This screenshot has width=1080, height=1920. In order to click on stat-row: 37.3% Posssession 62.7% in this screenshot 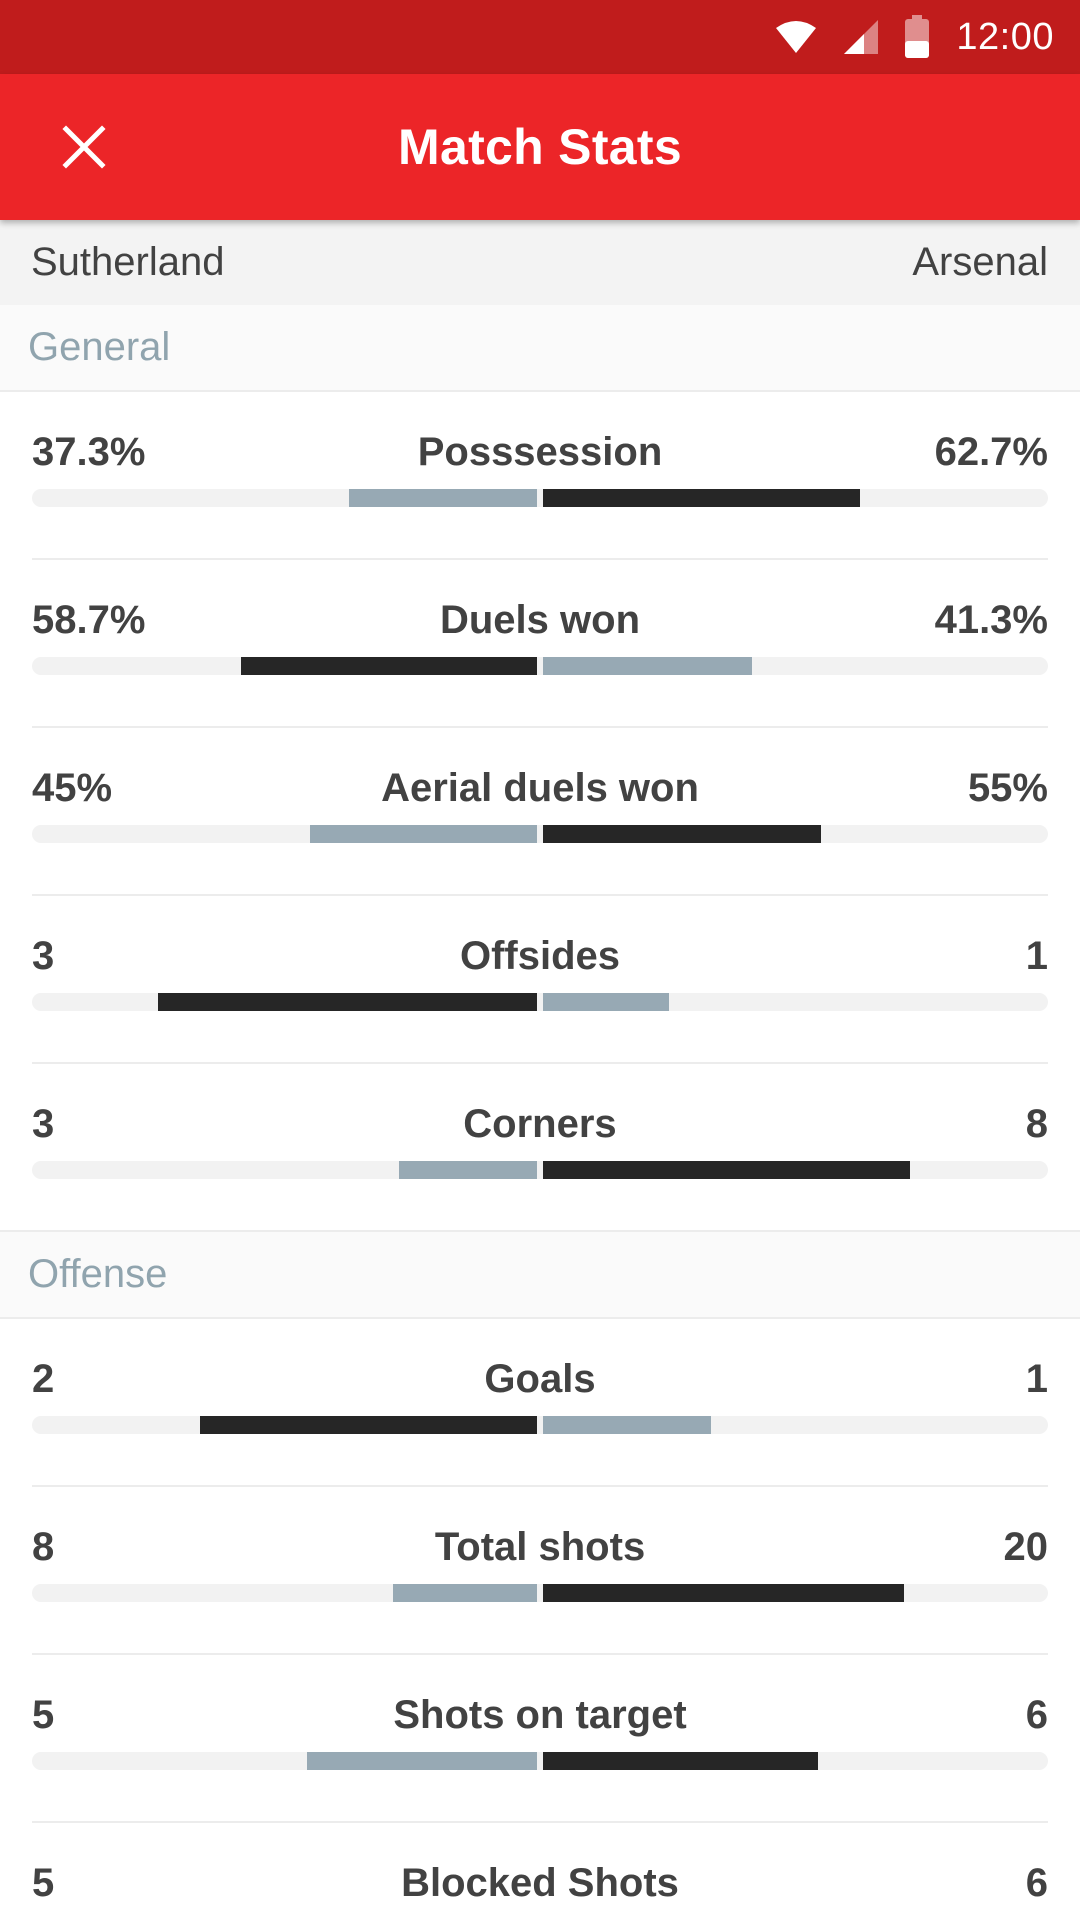, I will do `click(540, 476)`.